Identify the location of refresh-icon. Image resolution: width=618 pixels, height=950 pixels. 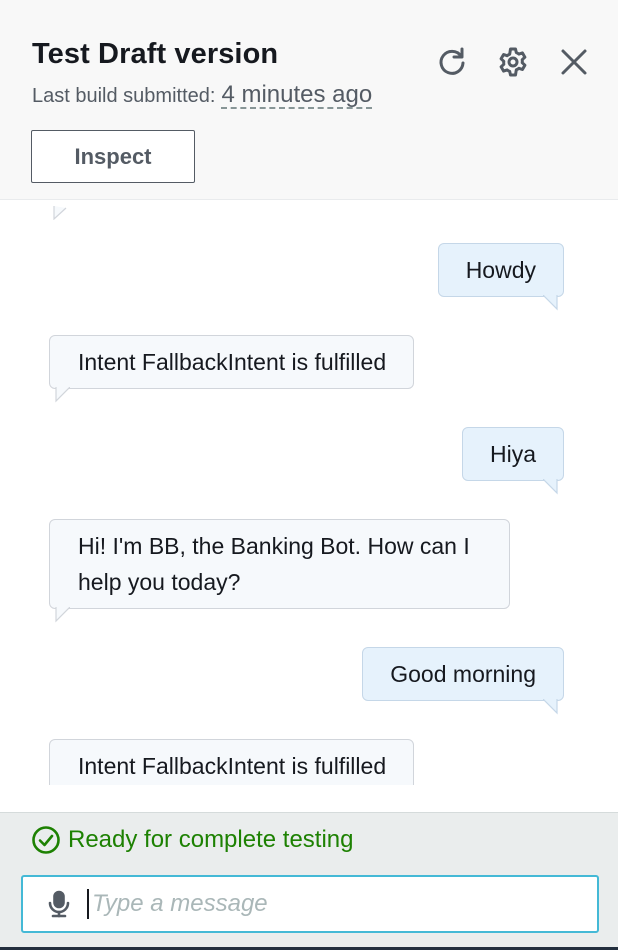
(452, 61).